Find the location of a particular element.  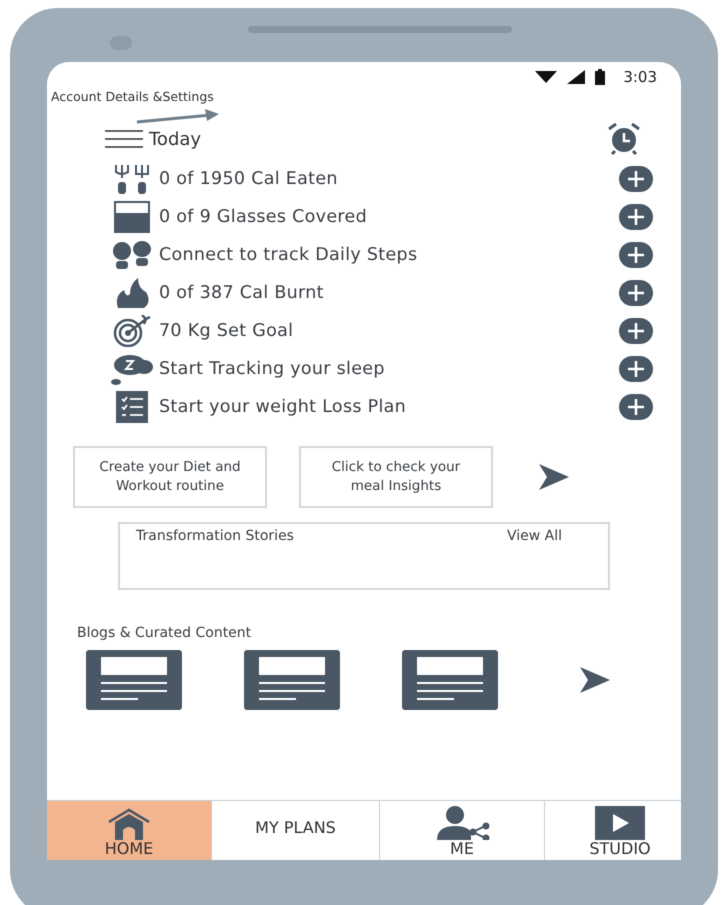

action-card: Create your Diet and Workout routine is located at coordinates (170, 477).